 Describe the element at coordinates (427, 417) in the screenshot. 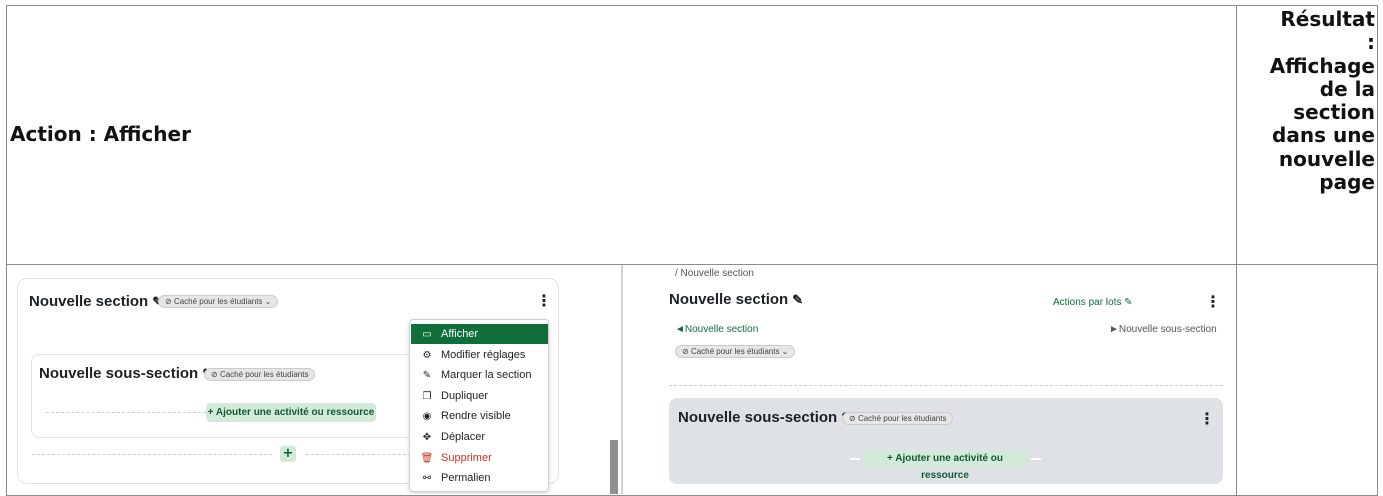

I see `eye-icon: ◉` at that location.